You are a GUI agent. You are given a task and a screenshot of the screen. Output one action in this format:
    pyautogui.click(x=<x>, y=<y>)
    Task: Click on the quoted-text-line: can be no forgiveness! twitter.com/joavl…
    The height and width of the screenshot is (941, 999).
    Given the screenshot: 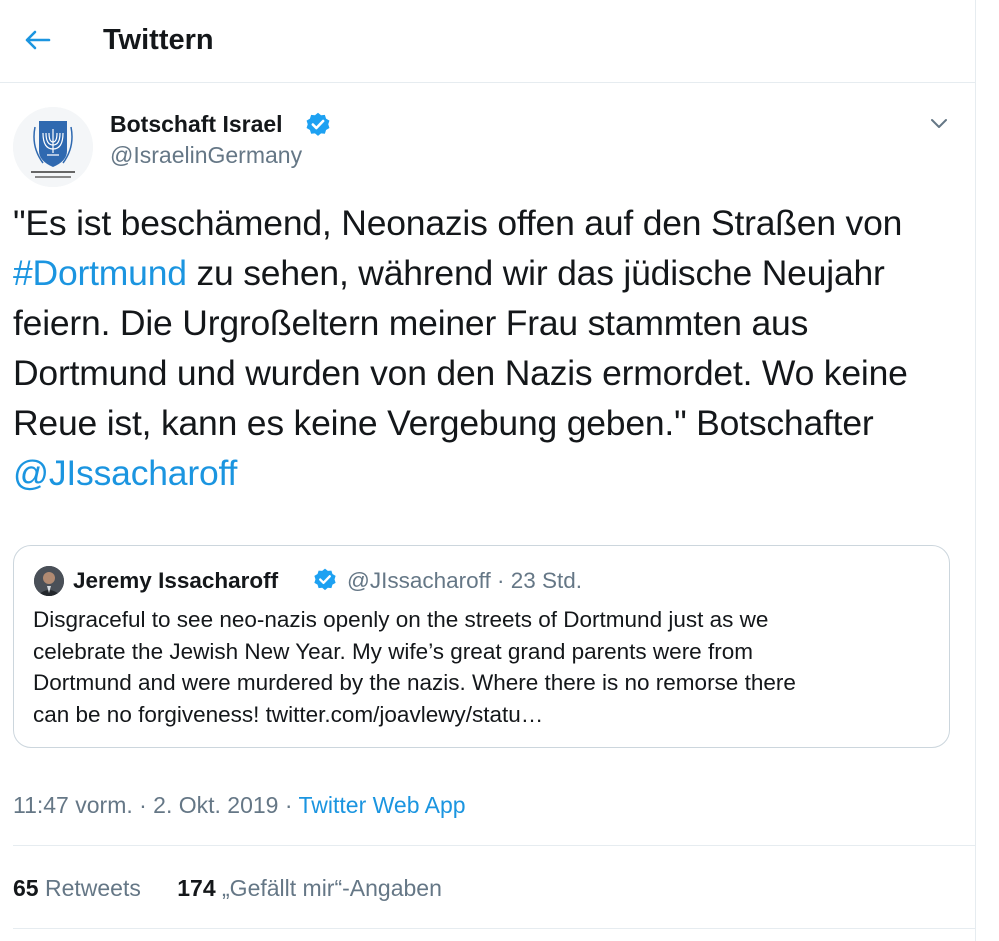 What is the action you would take?
    pyautogui.click(x=288, y=714)
    